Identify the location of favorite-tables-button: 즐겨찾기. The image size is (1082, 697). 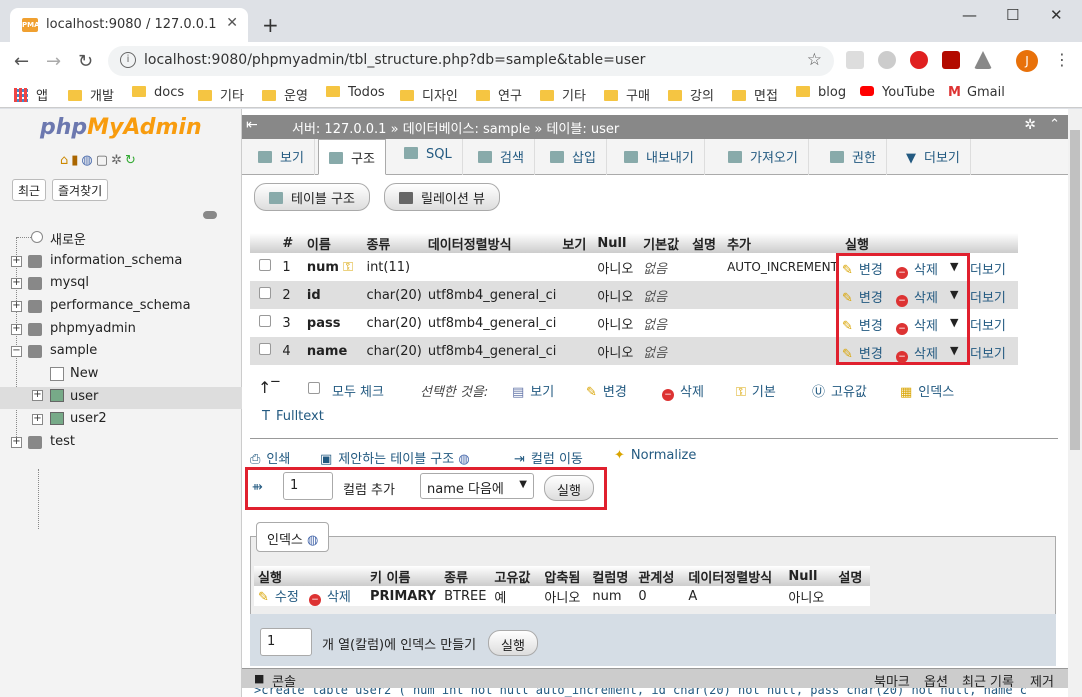
(80, 190).